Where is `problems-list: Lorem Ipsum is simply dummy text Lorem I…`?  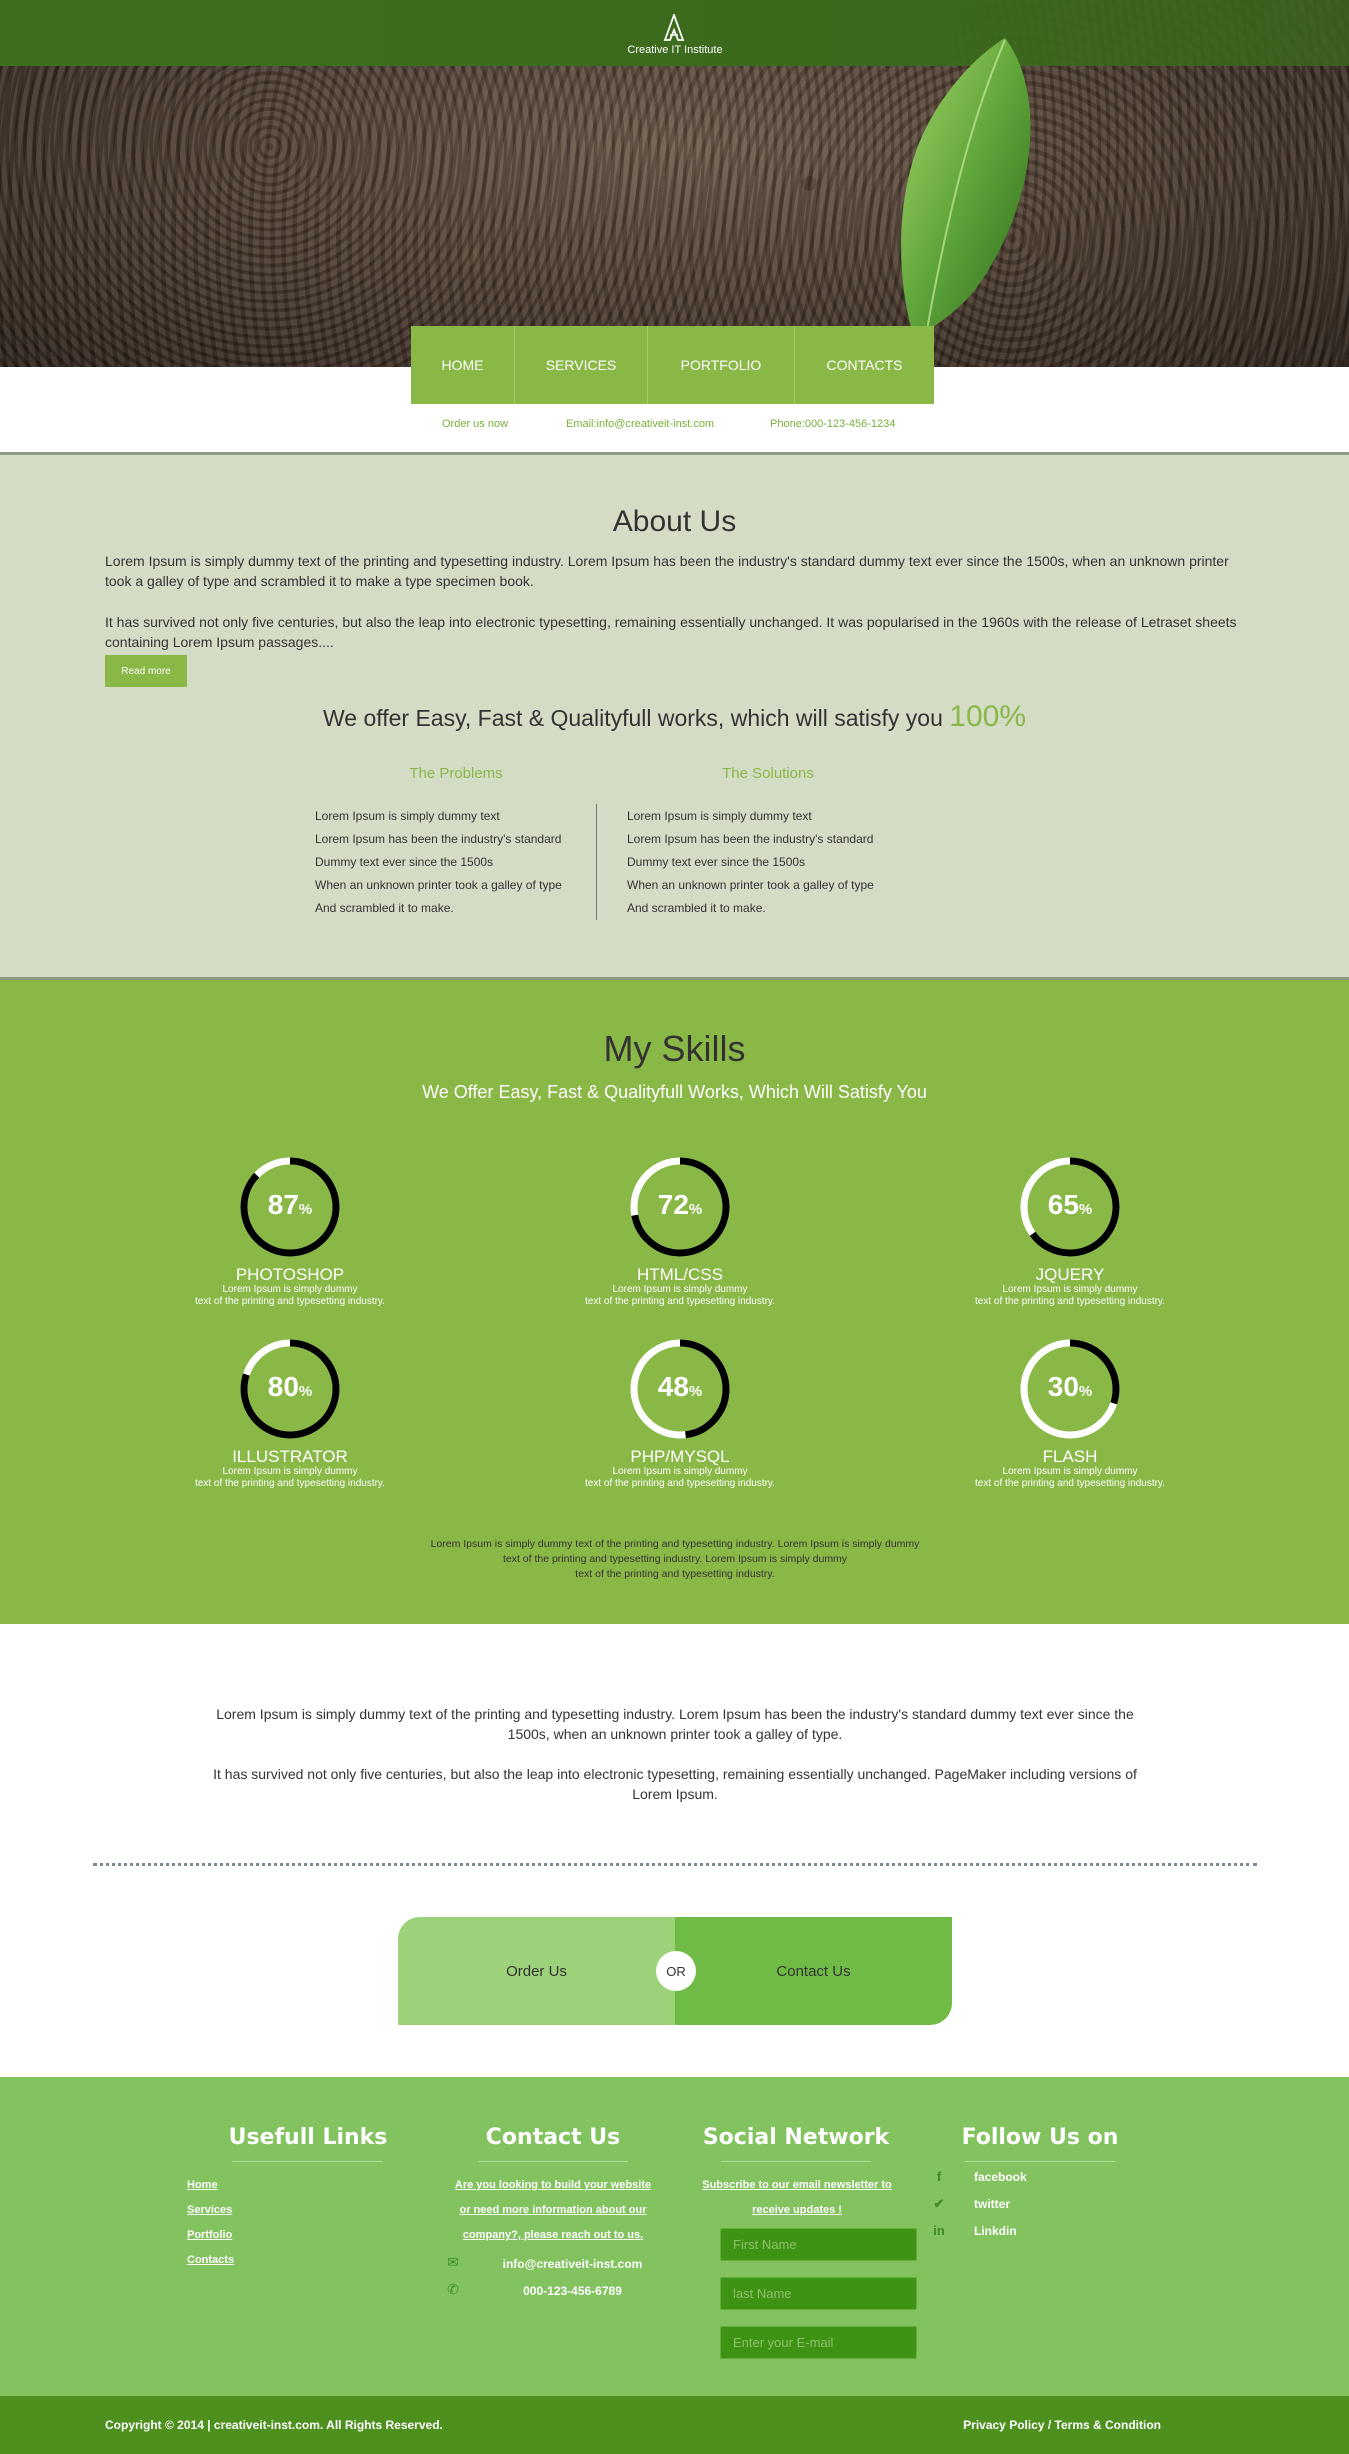 problems-list: Lorem Ipsum is simply dummy text Lorem I… is located at coordinates (438, 862).